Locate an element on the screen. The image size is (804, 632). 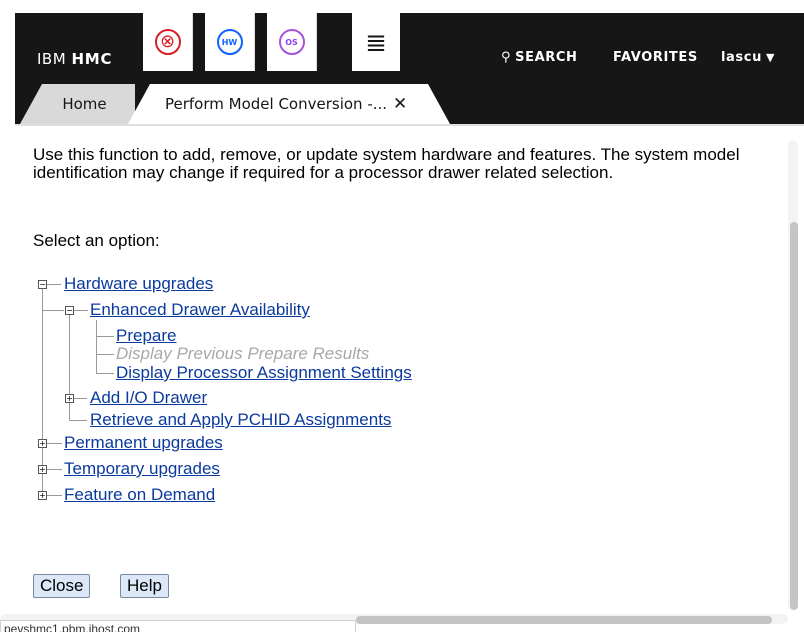
chevron-down-icon: ▼ is located at coordinates (770, 57).